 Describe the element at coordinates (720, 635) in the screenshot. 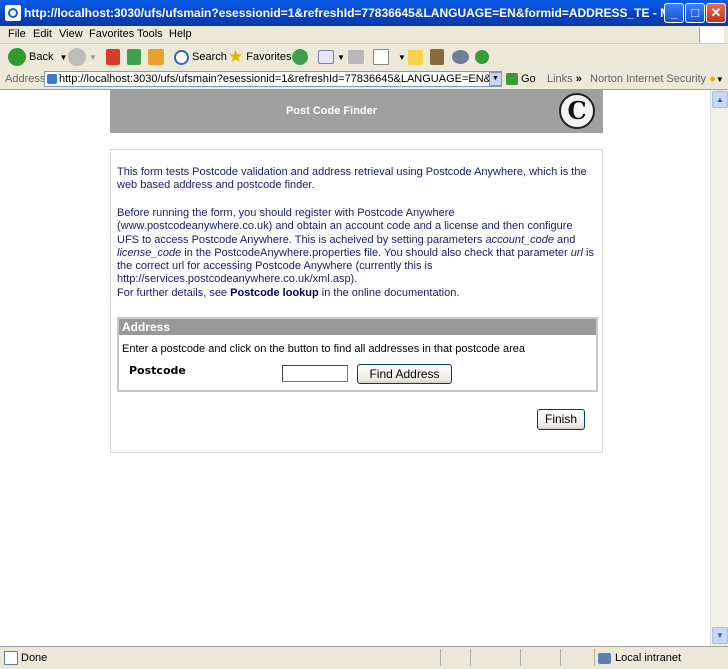

I see `scroll-down-icon: ▼` at that location.